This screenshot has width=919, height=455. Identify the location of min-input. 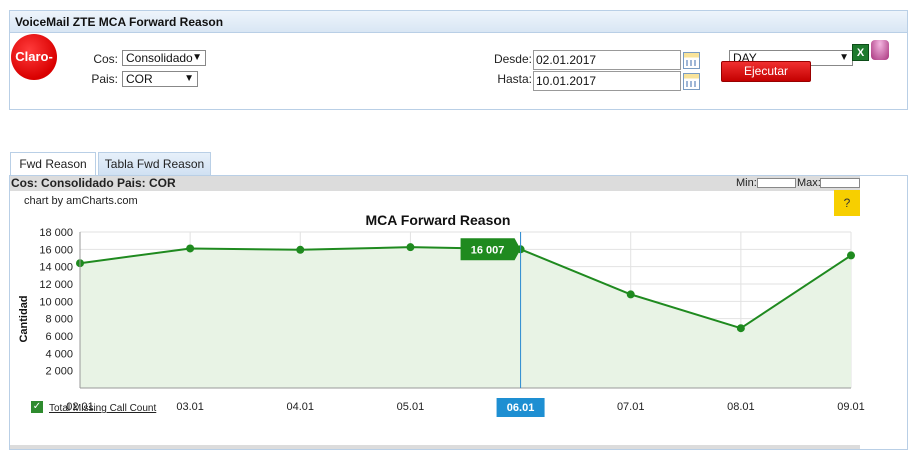
(776, 183).